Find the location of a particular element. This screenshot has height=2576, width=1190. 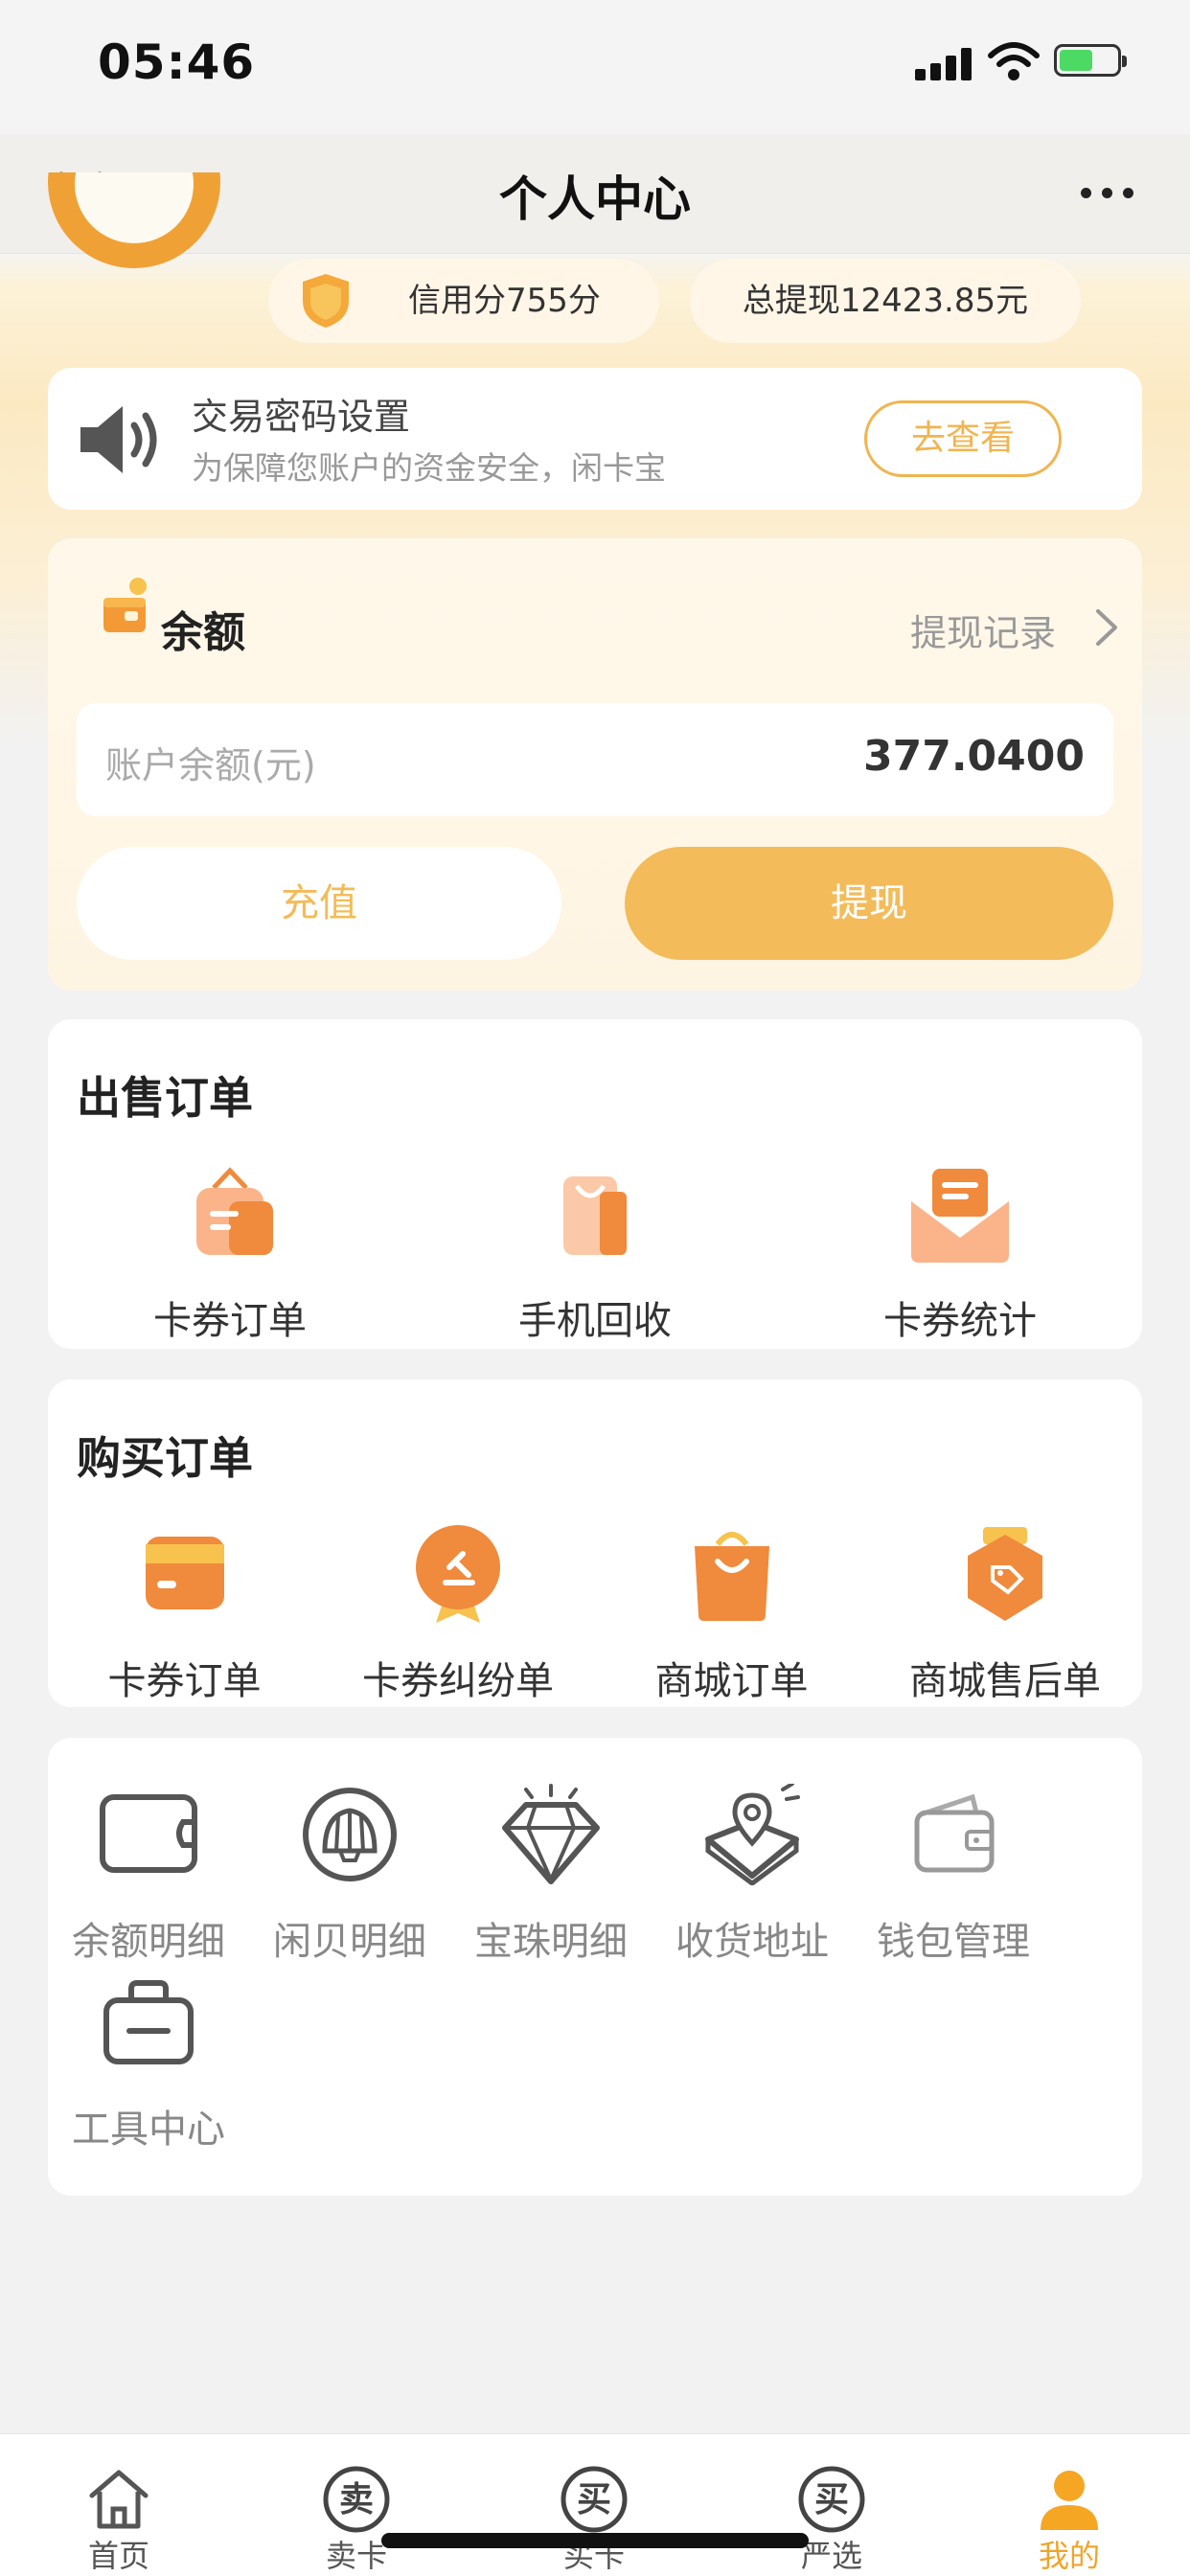

credit-score-badge: 信用分755分 is located at coordinates (464, 301).